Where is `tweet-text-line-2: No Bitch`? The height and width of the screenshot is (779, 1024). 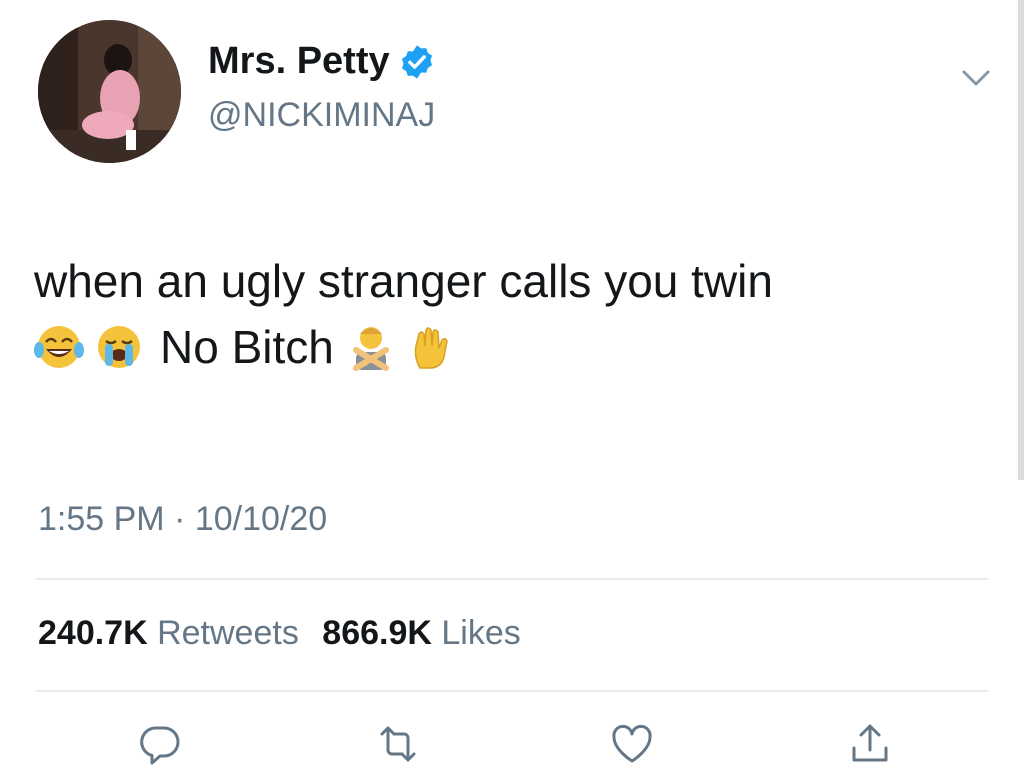
tweet-text-line-2: No Bitch is located at coordinates (514, 347).